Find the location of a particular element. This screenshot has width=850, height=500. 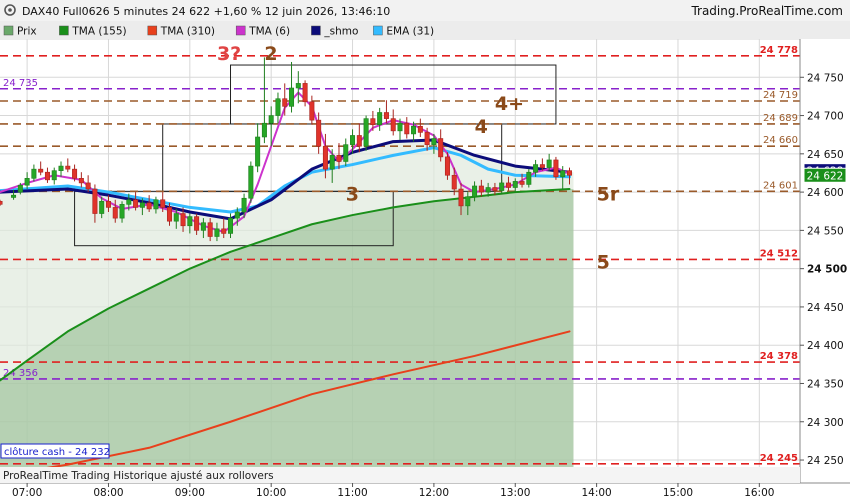

x-tick-label: 12:00 is located at coordinates (434, 493).